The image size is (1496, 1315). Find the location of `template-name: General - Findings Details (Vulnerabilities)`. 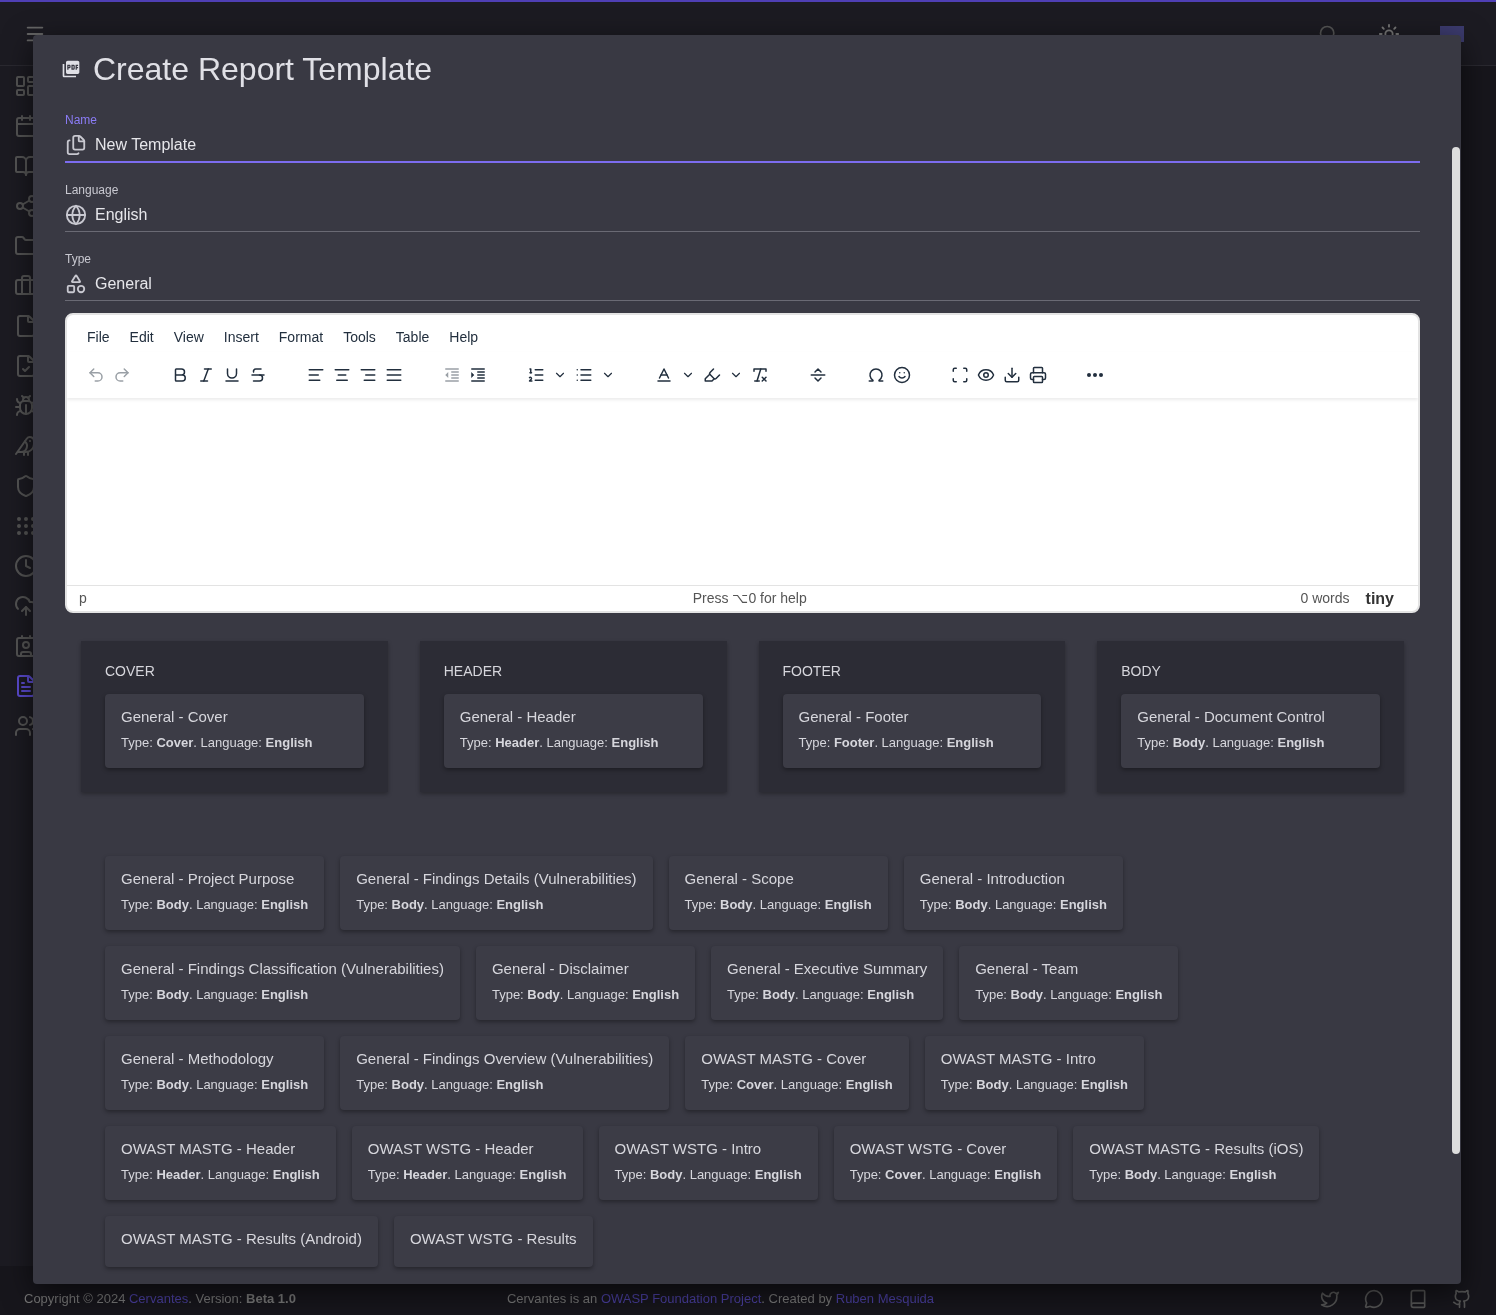

template-name: General - Findings Details (Vulnerabilities) is located at coordinates (496, 879).